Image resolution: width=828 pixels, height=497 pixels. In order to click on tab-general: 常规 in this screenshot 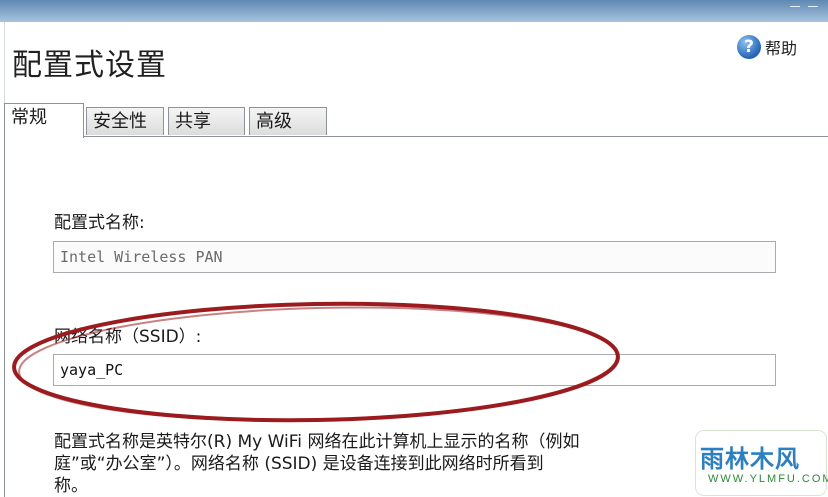, I will do `click(44, 120)`.